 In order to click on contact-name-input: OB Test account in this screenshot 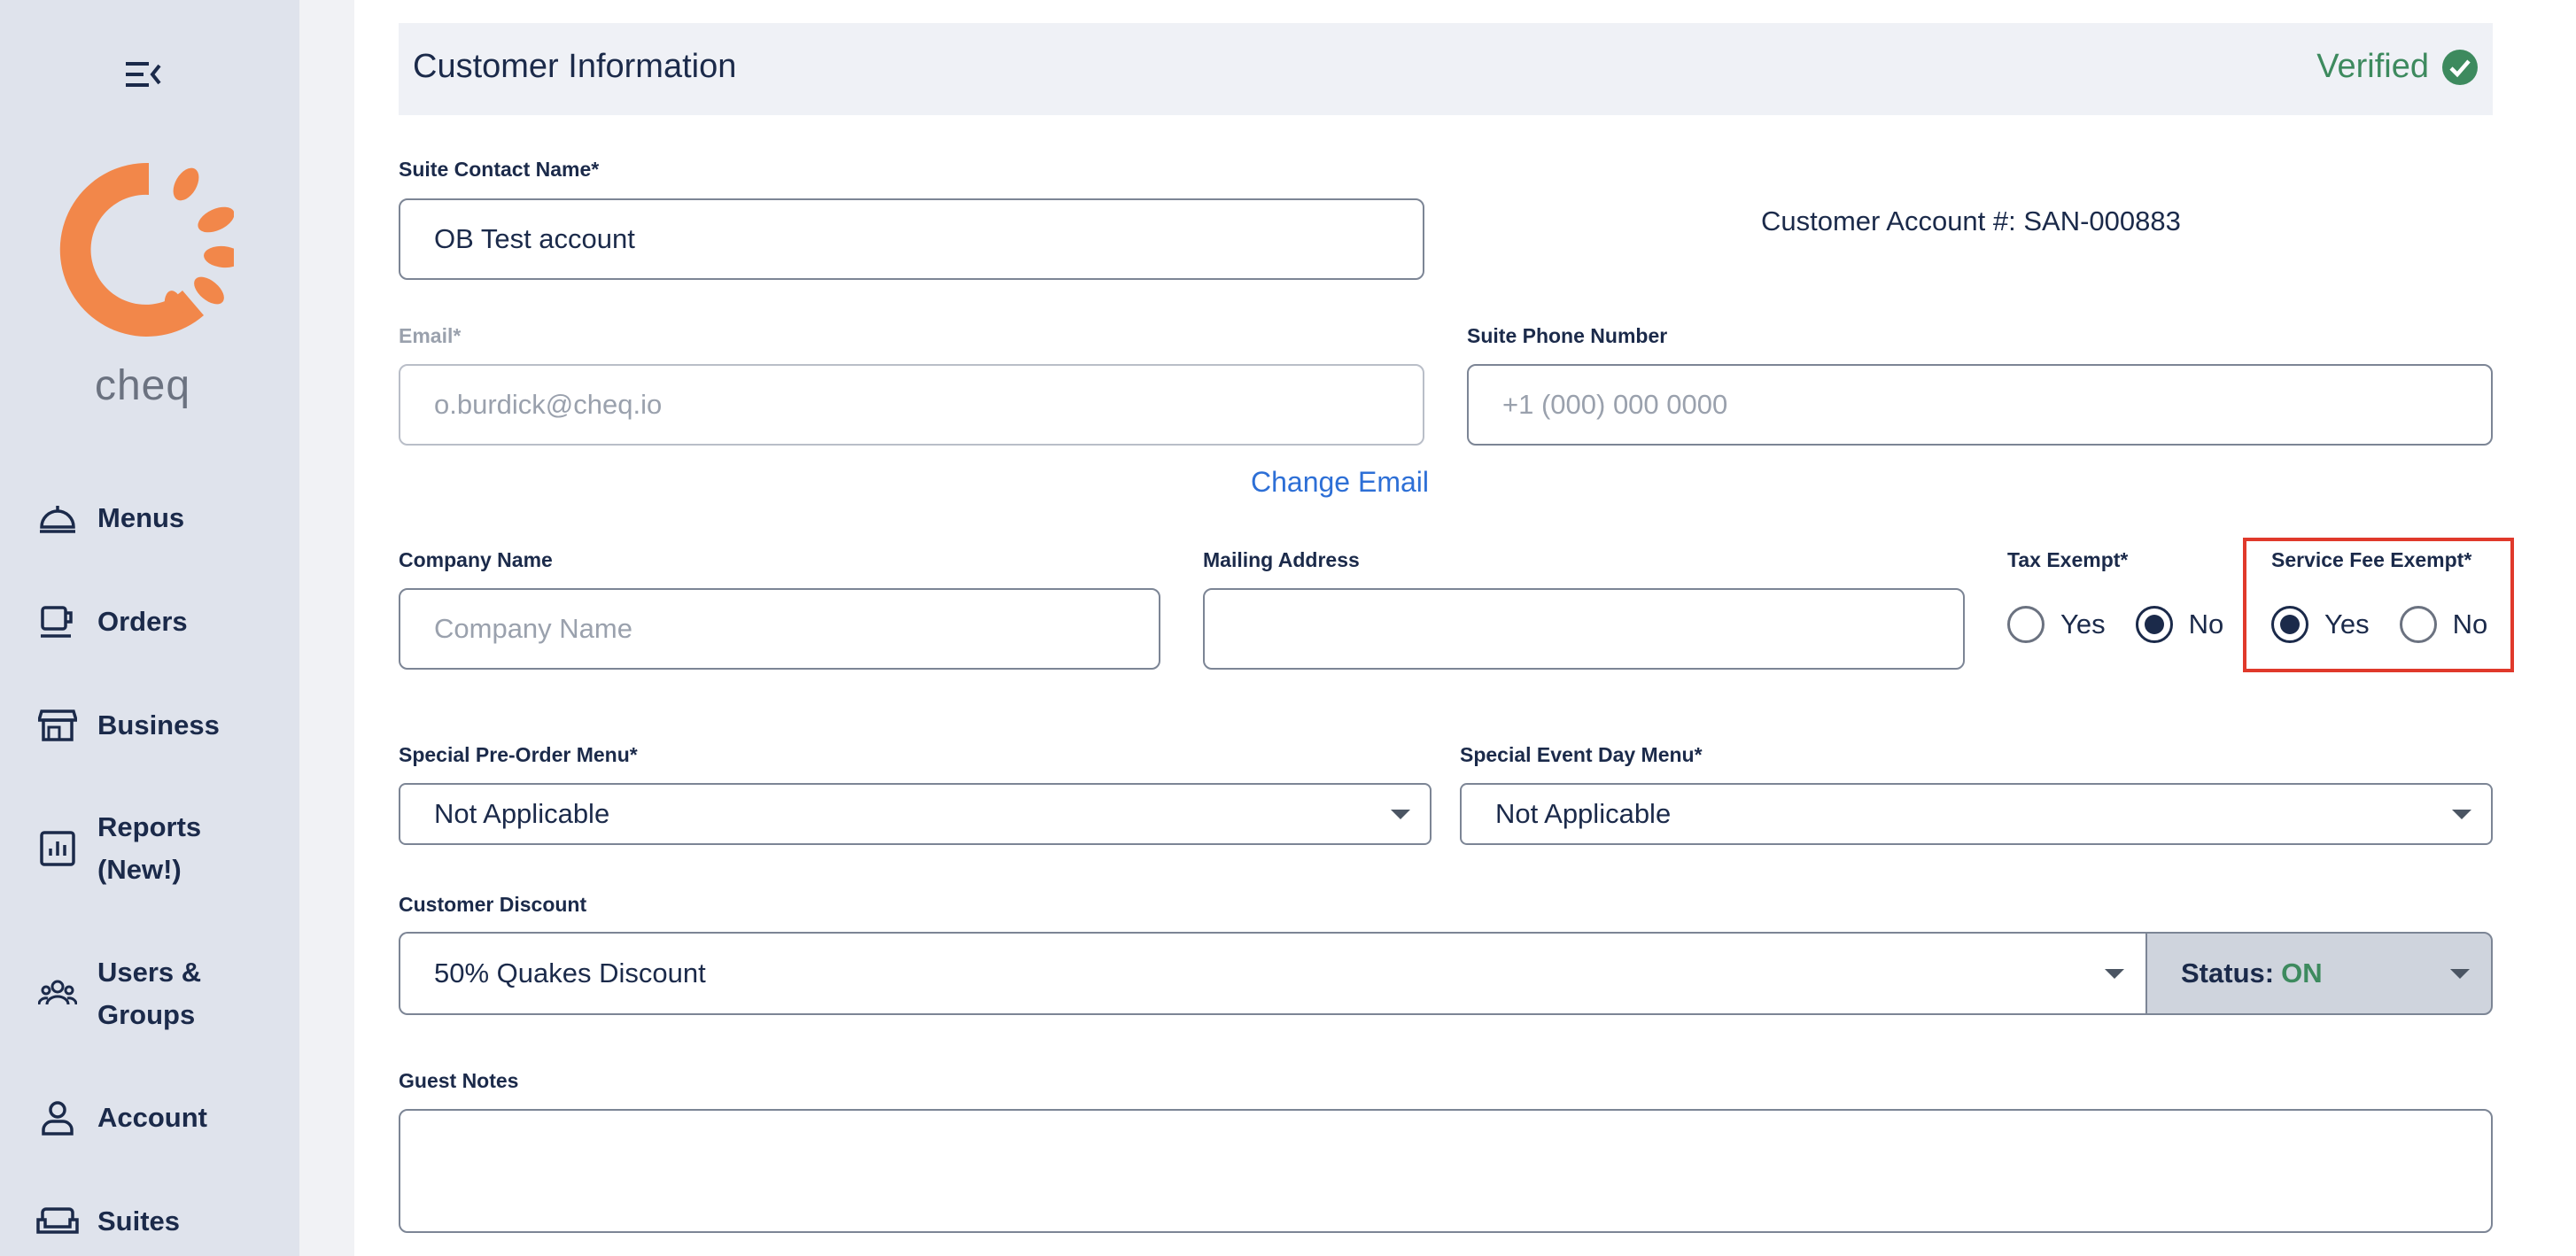, I will do `click(911, 239)`.